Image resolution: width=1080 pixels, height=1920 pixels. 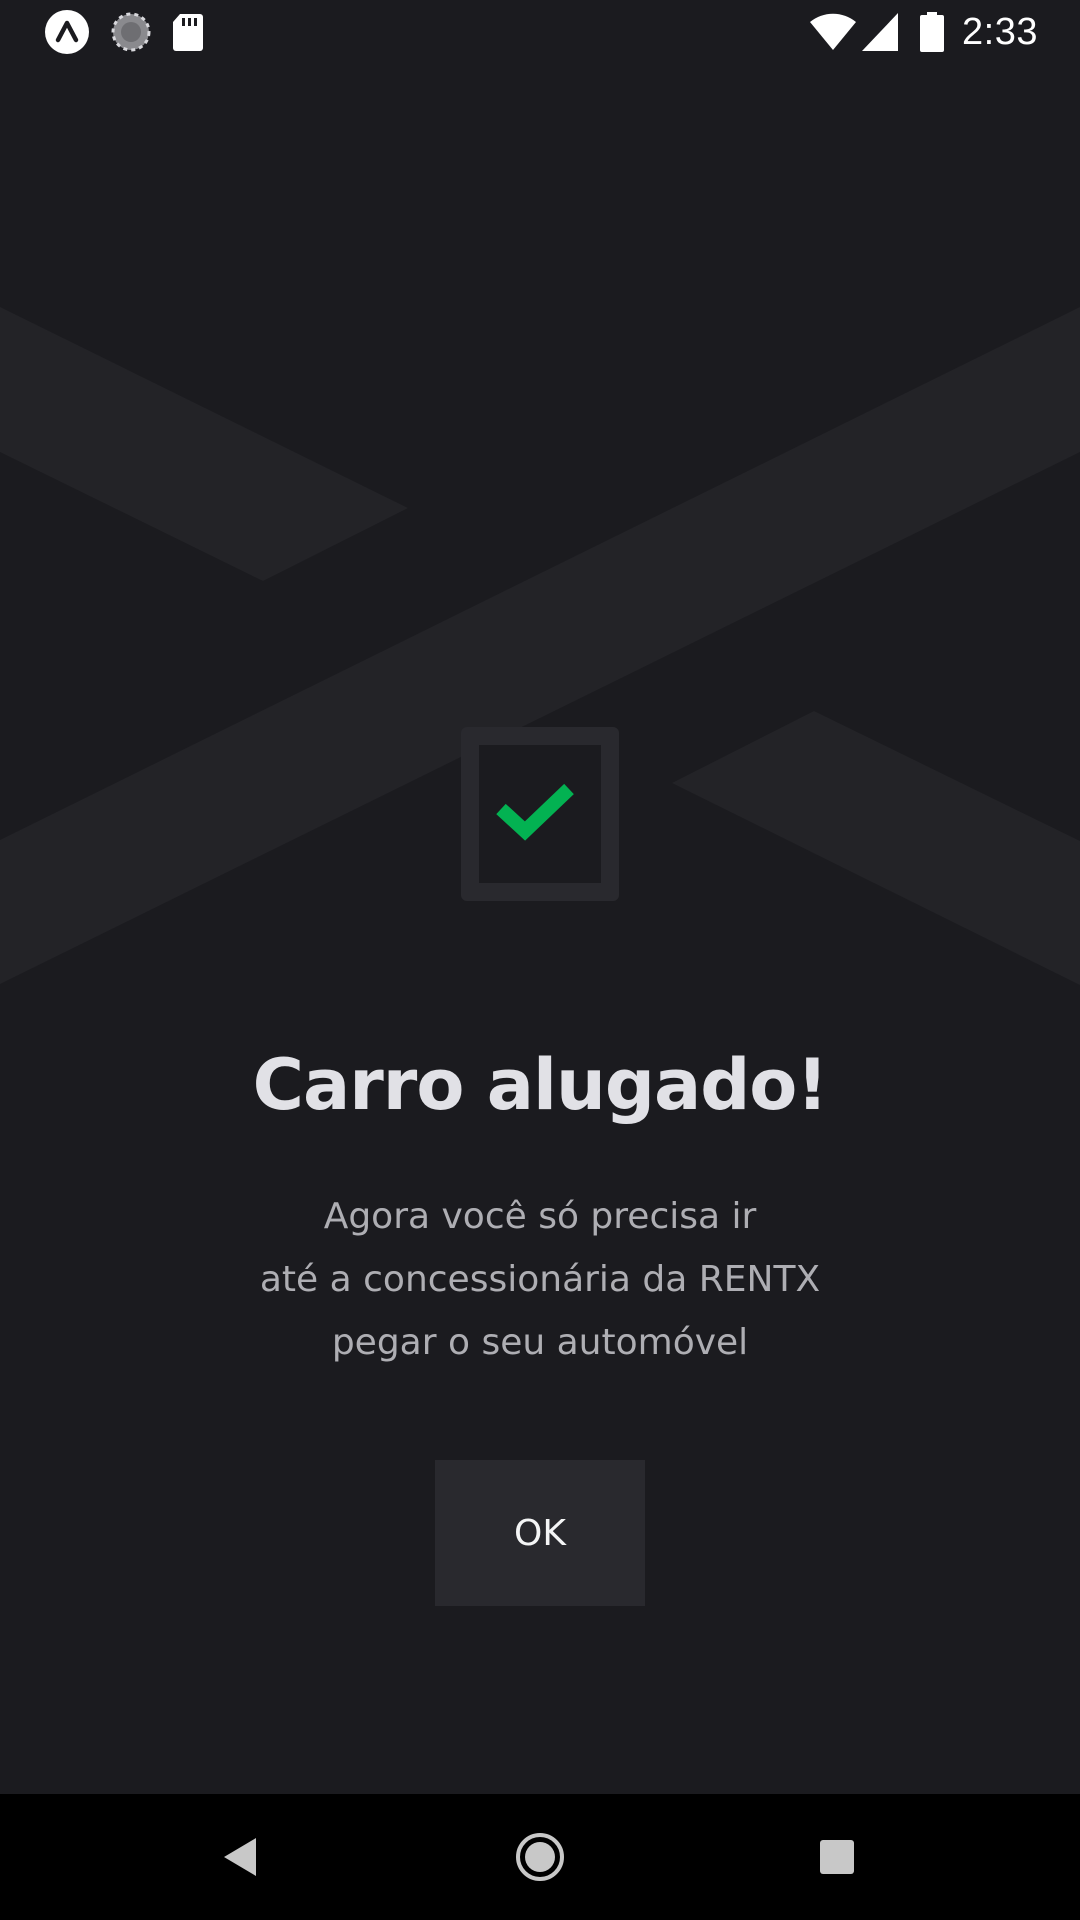 What do you see at coordinates (540, 814) in the screenshot?
I see `checkmark-icon` at bounding box center [540, 814].